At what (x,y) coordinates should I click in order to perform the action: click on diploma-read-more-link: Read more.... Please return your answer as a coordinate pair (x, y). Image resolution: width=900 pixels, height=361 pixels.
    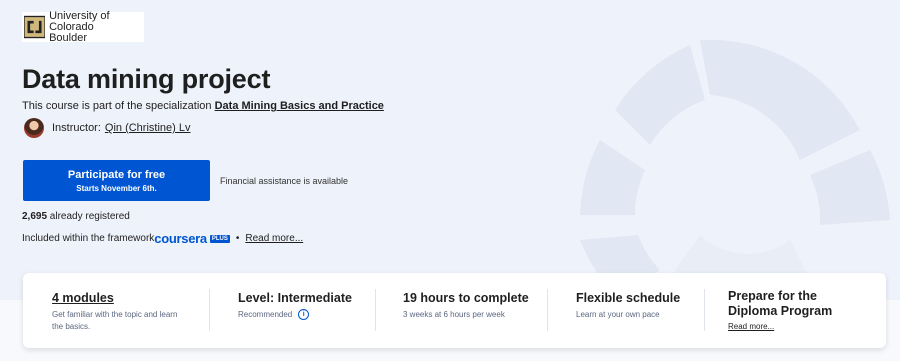
    Looking at the image, I should click on (798, 327).